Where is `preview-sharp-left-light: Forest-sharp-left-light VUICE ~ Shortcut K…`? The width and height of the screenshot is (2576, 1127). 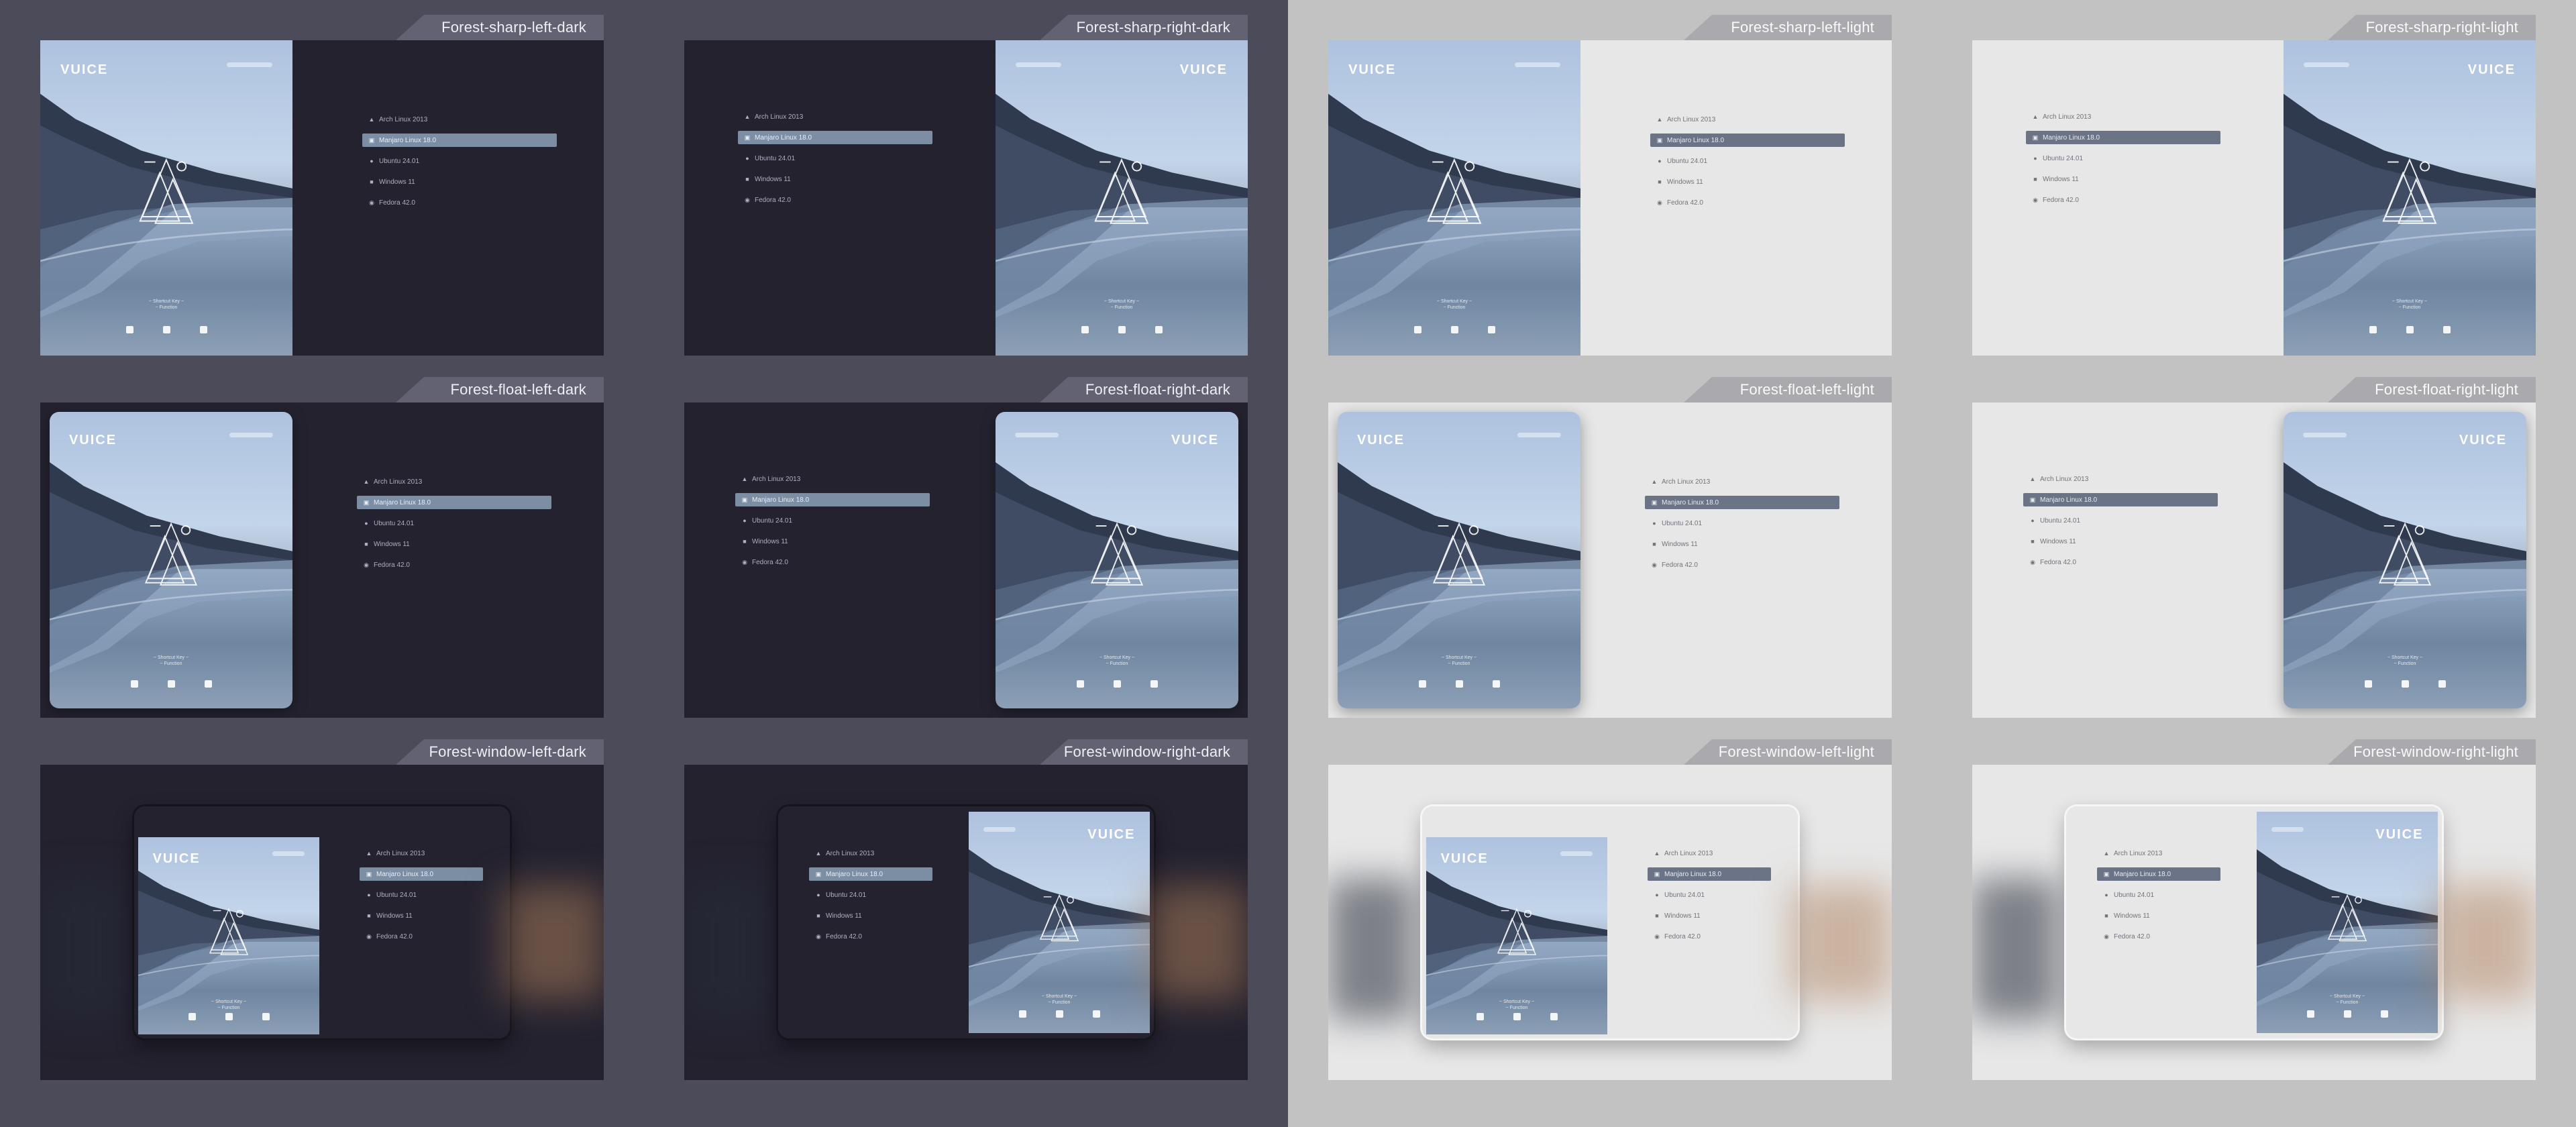 preview-sharp-left-light: Forest-sharp-left-light VUICE ~ Shortcut K… is located at coordinates (1610, 185).